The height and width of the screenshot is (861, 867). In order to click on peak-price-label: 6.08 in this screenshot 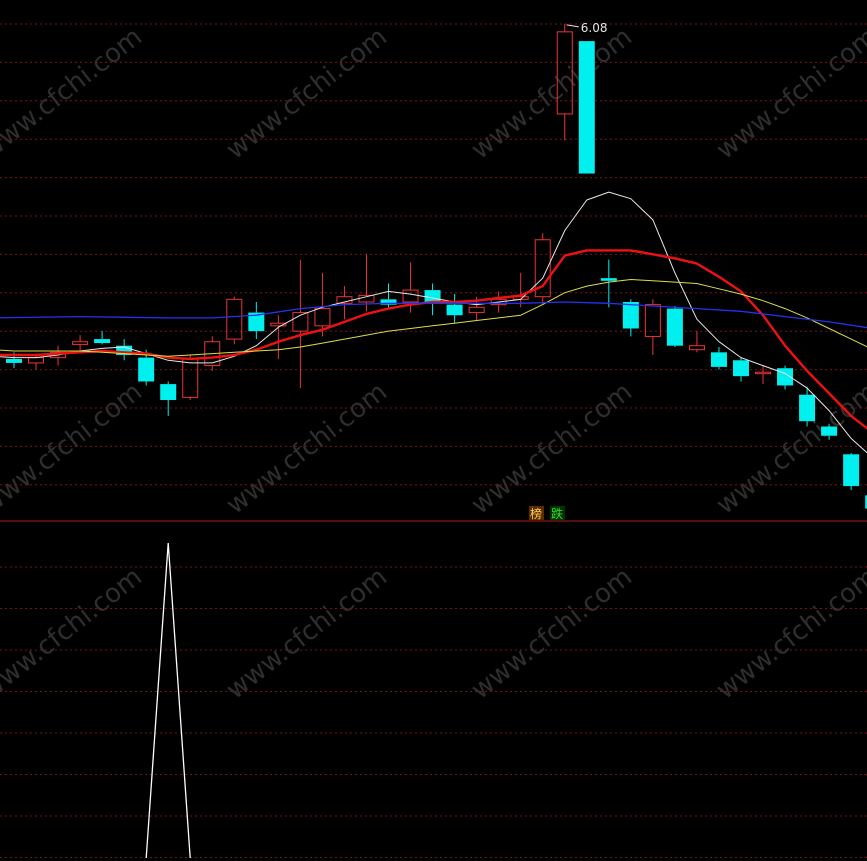, I will do `click(594, 28)`.